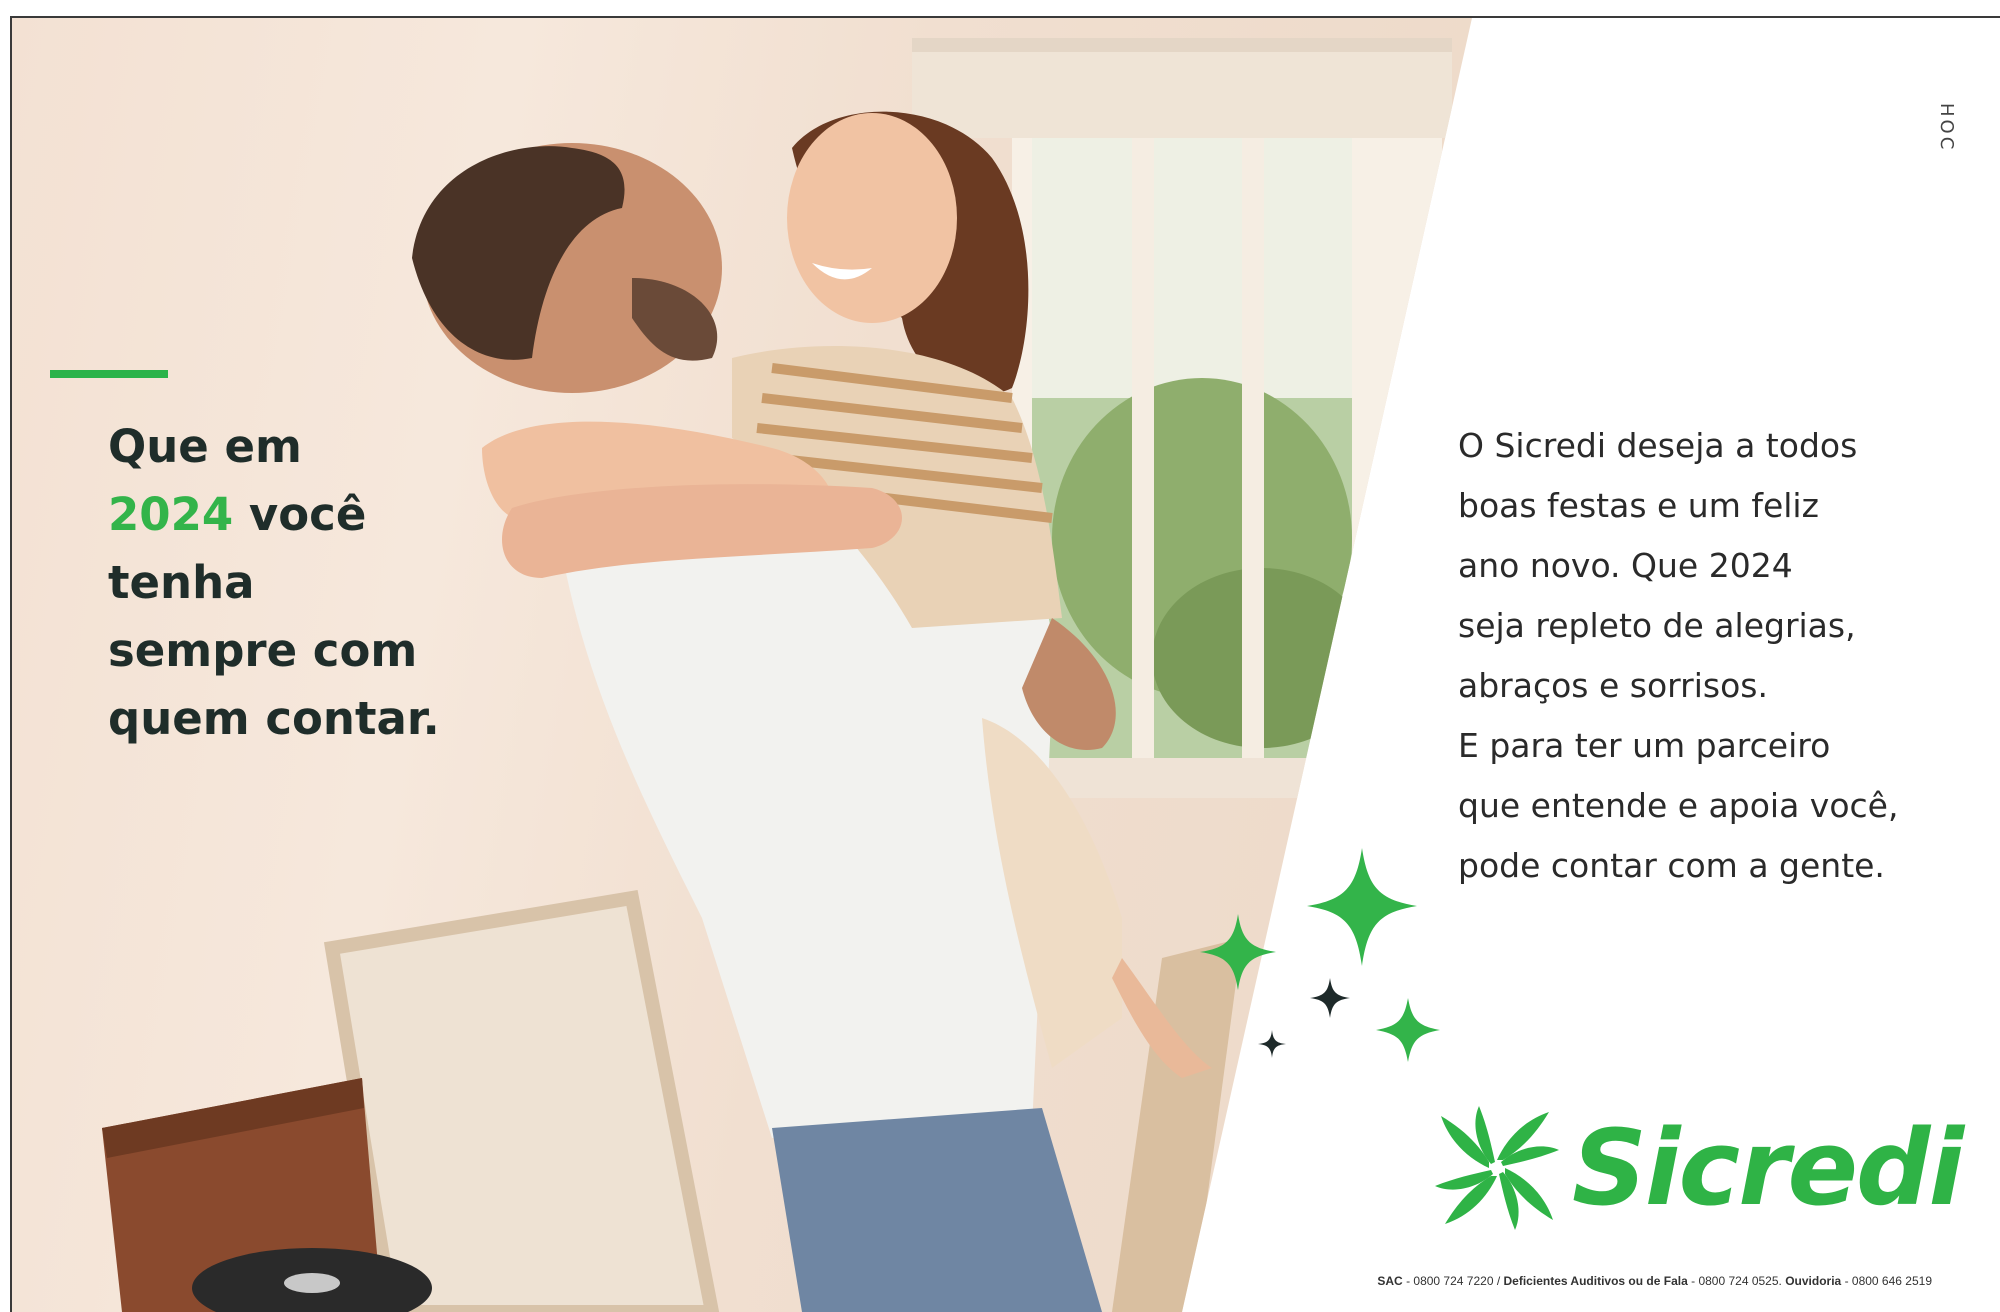  Describe the element at coordinates (171, 514) in the screenshot. I see `headline-year: 2024` at that location.